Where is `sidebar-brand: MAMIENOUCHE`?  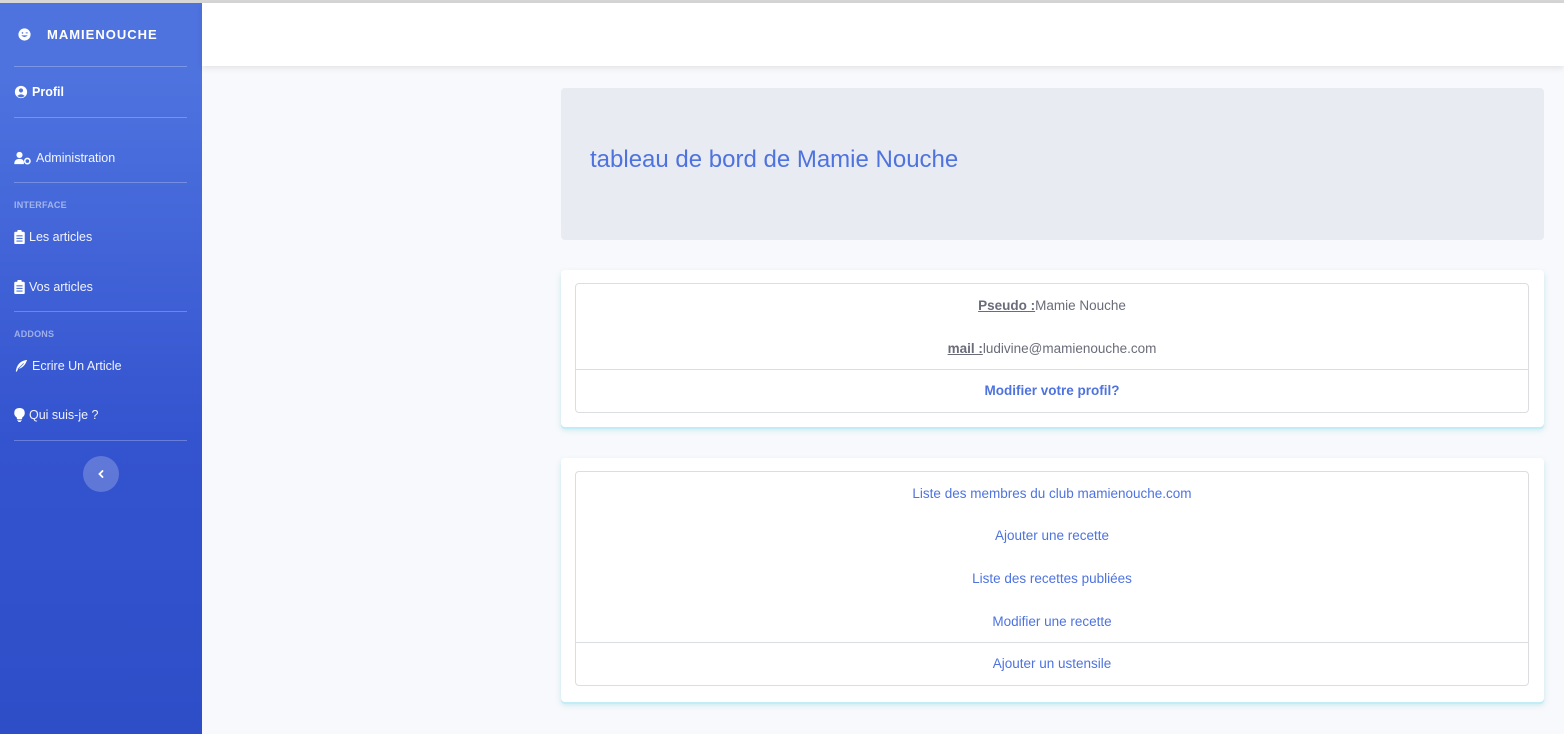 sidebar-brand: MAMIENOUCHE is located at coordinates (101, 34).